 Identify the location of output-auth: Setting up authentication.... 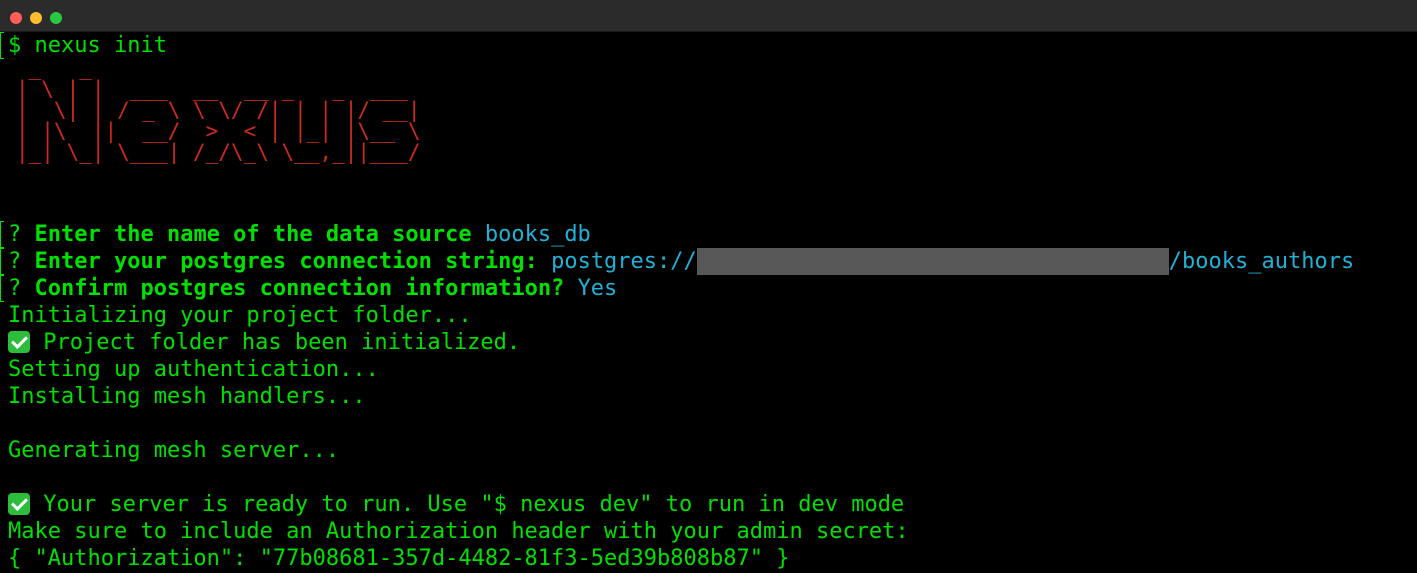
(193, 369).